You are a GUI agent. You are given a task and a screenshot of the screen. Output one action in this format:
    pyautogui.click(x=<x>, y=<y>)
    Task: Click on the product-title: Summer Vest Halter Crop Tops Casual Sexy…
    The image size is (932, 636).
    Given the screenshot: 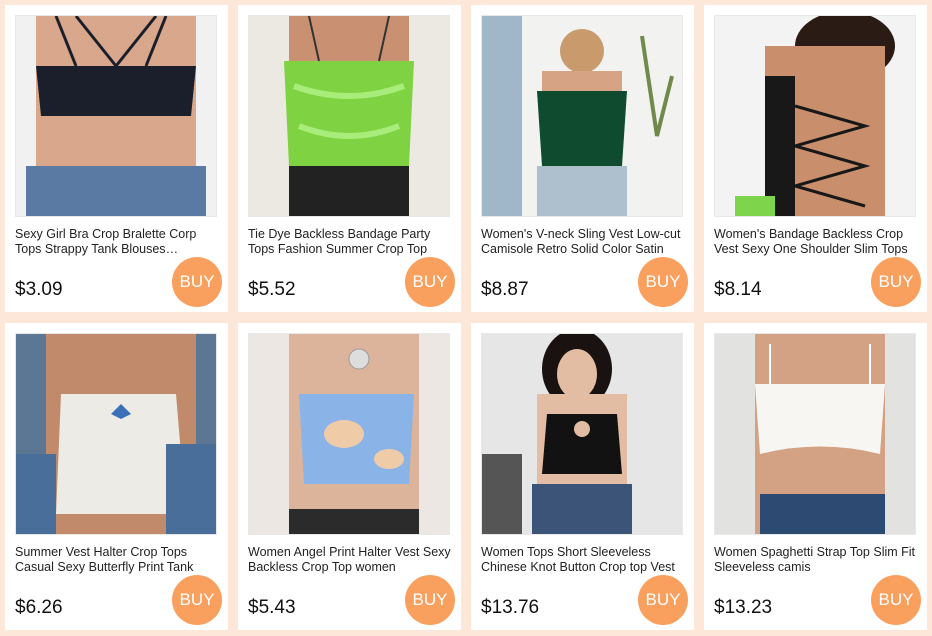 What is the action you would take?
    pyautogui.click(x=117, y=560)
    